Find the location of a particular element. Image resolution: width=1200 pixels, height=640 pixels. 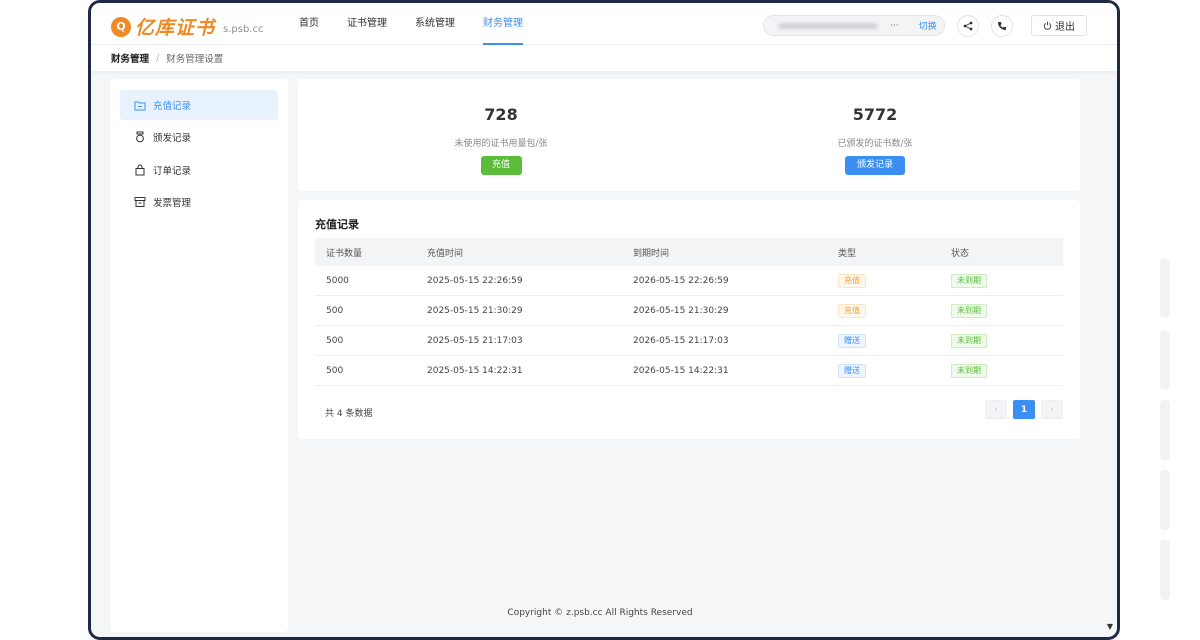

sidebar-item-label: 颁发记录 is located at coordinates (172, 138).